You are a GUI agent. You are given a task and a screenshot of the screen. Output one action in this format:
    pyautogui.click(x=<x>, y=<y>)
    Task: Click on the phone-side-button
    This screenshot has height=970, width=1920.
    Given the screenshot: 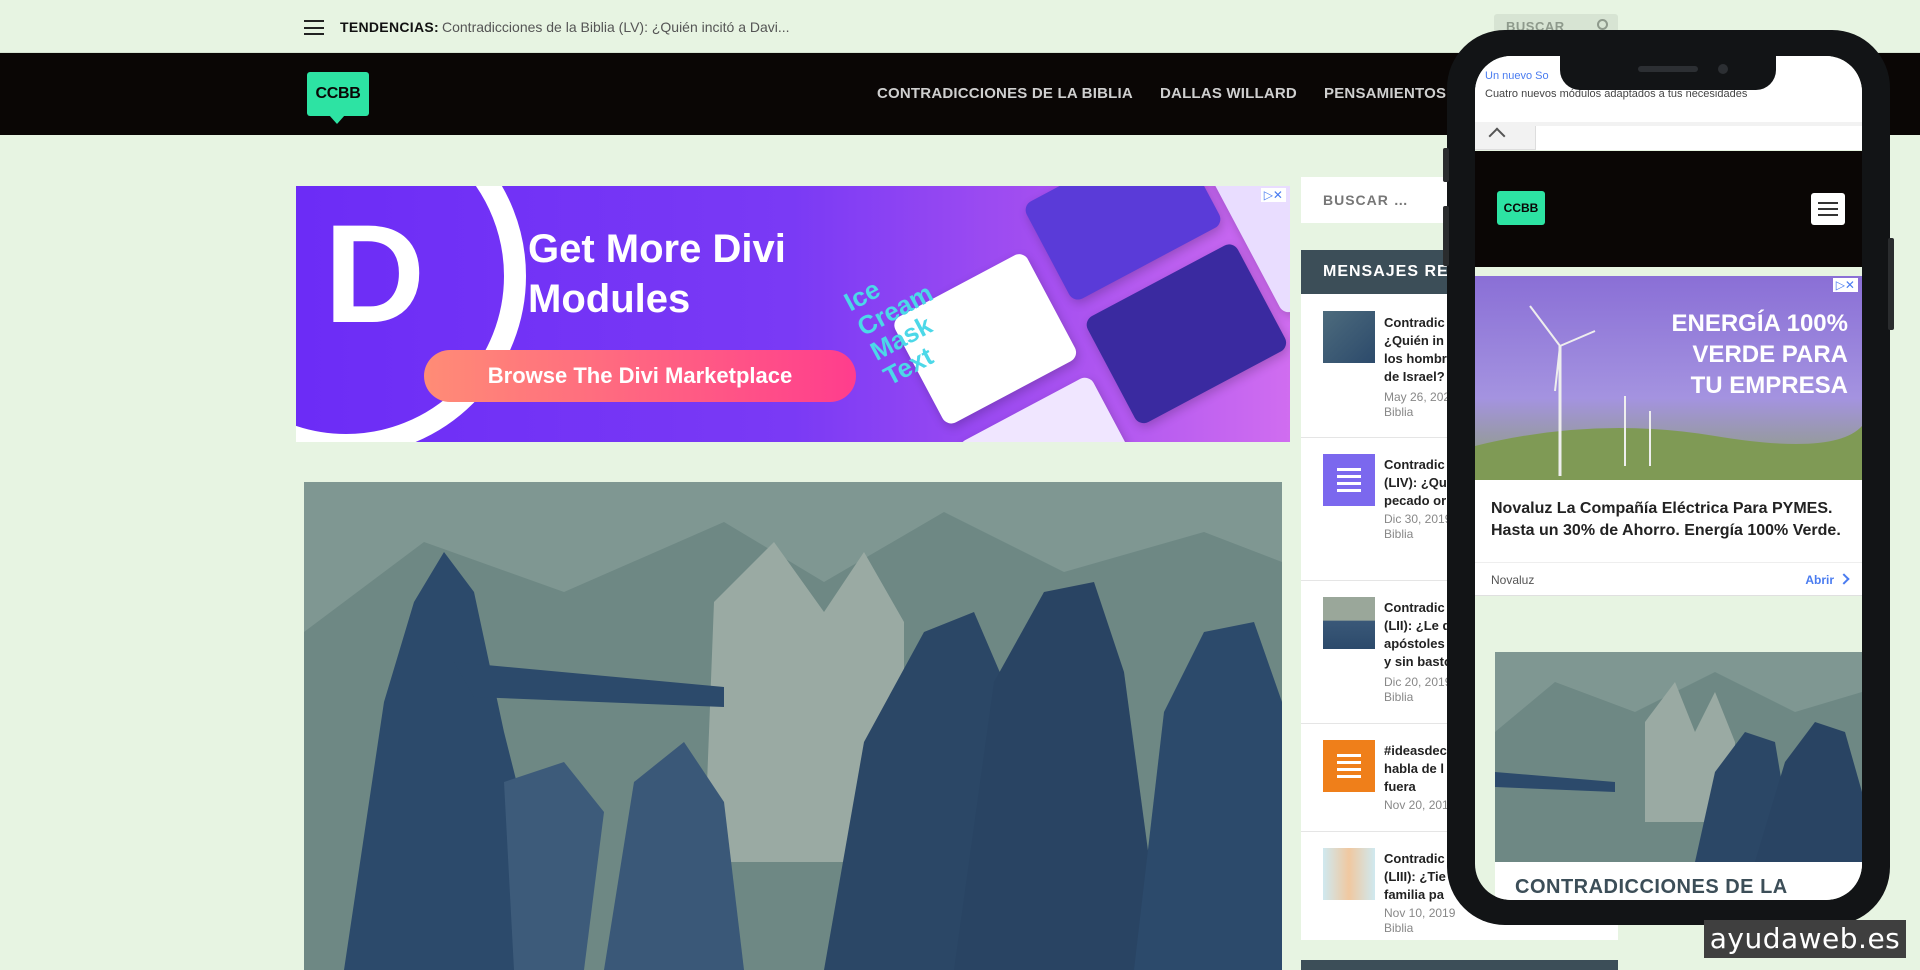 What is the action you would take?
    pyautogui.click(x=1446, y=165)
    